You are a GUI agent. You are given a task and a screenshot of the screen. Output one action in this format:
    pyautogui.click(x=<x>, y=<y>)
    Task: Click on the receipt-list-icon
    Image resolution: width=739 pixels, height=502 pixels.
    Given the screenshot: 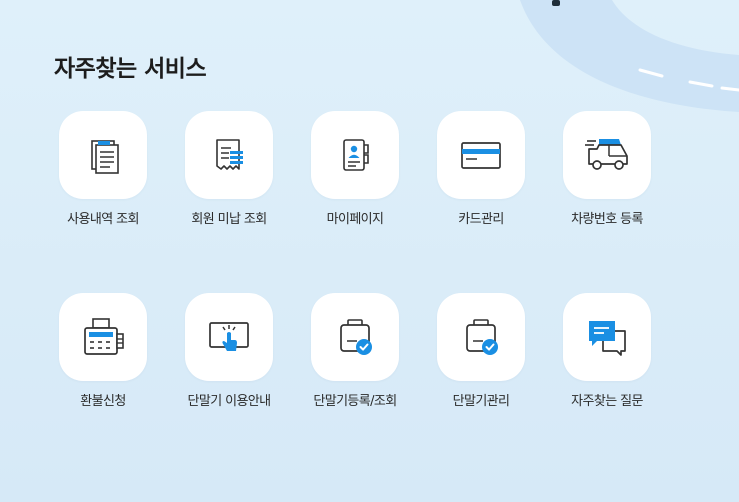 What is the action you would take?
    pyautogui.click(x=105, y=157)
    